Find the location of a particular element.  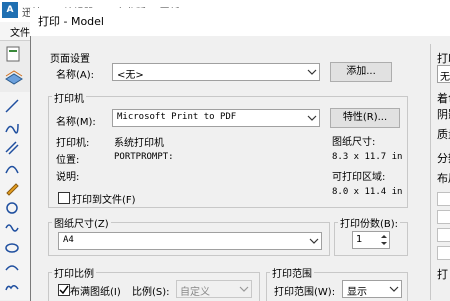

right-panel-item: 布局 is located at coordinates (443, 178).